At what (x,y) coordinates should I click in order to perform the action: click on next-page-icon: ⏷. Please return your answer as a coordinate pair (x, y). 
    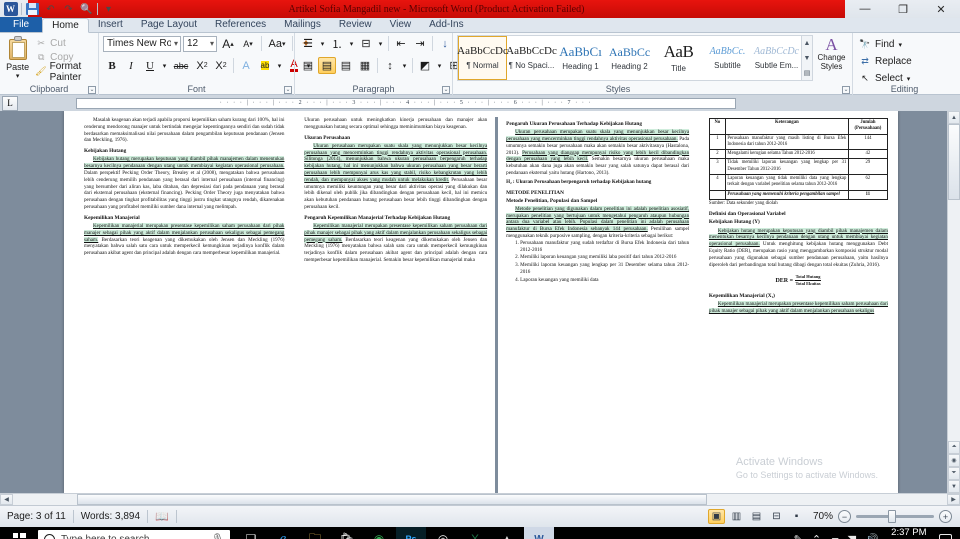
    Looking at the image, I should click on (954, 473).